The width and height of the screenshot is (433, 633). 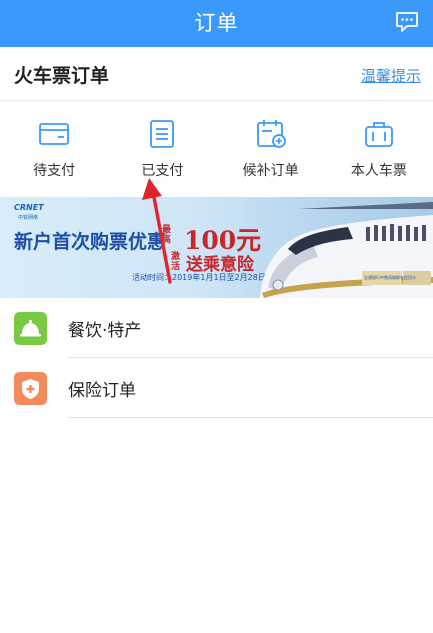 I want to click on train-illustration, so click(x=346, y=250).